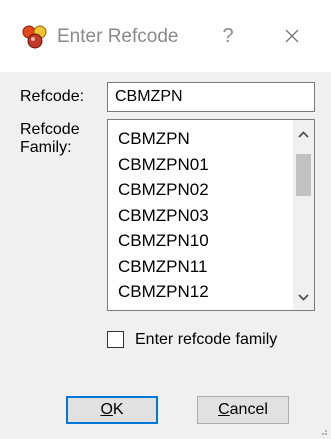 This screenshot has width=331, height=439. I want to click on list-item: CBMZPN11, so click(198, 267).